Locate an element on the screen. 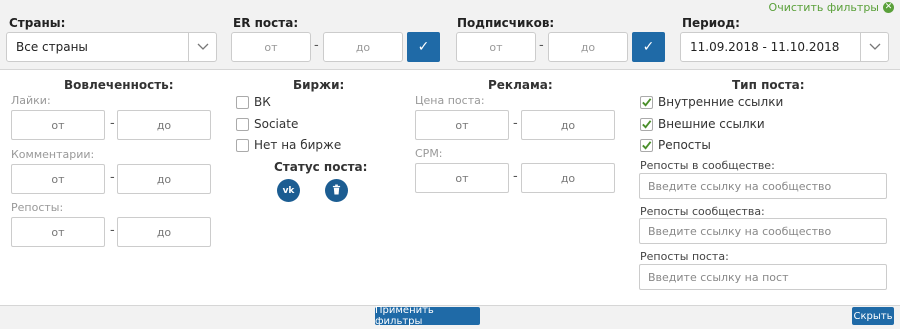 The image size is (900, 329). trash-icon is located at coordinates (336, 191).